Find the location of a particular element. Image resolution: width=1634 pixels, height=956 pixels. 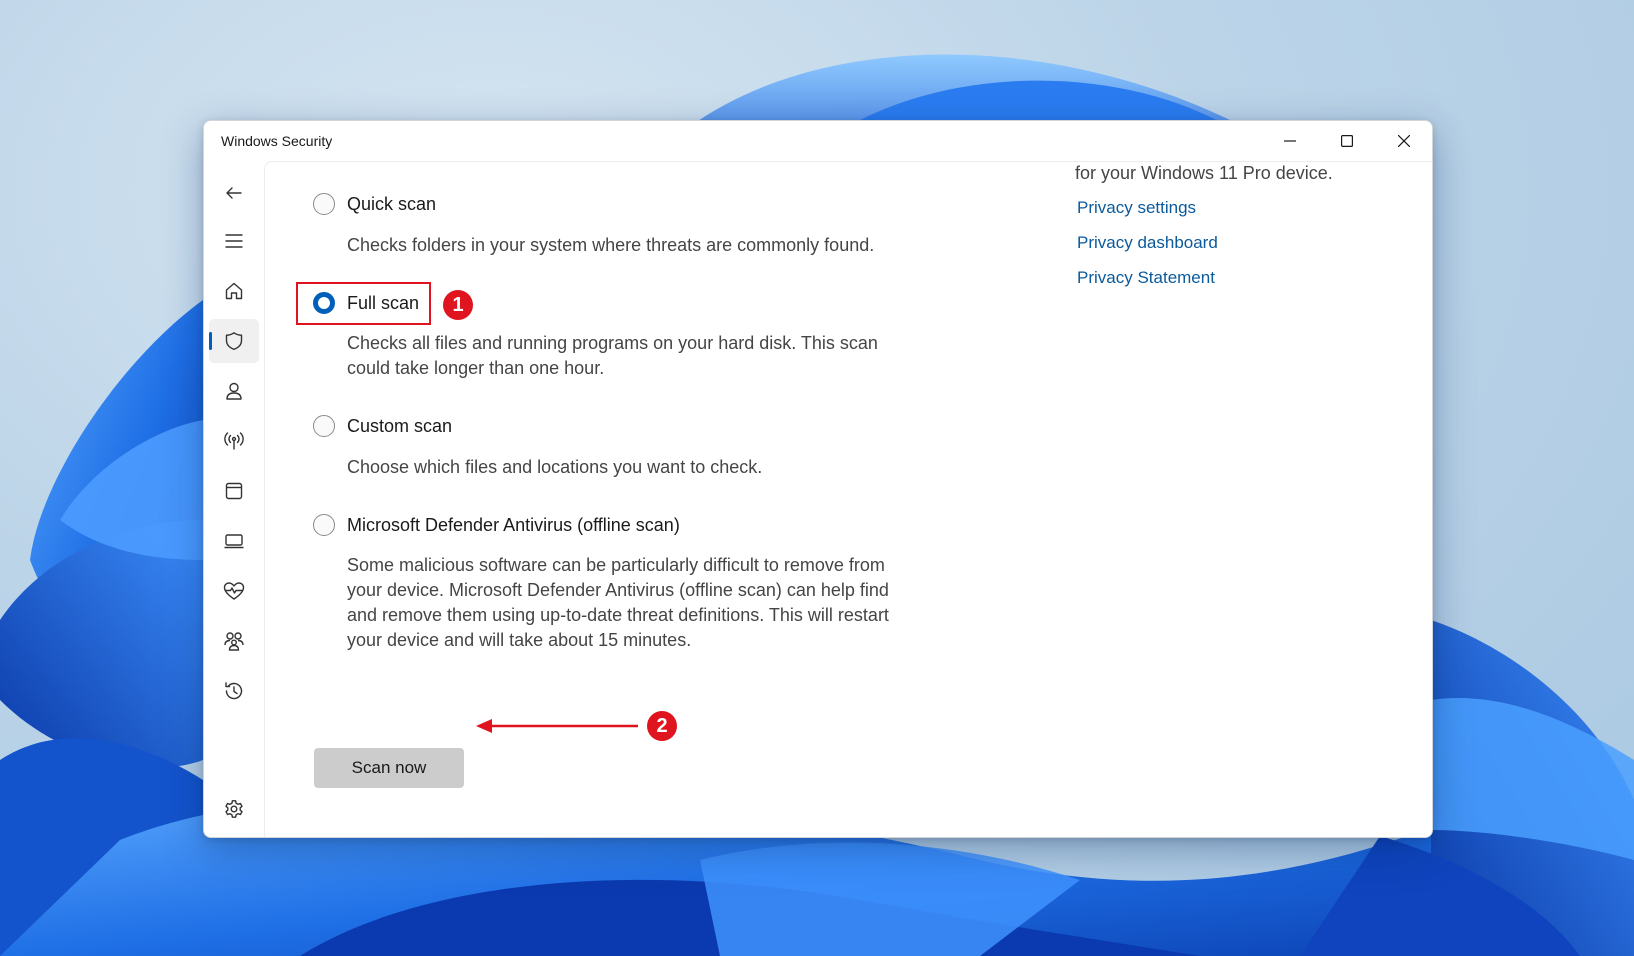

annotation-highlight-box is located at coordinates (363, 303).